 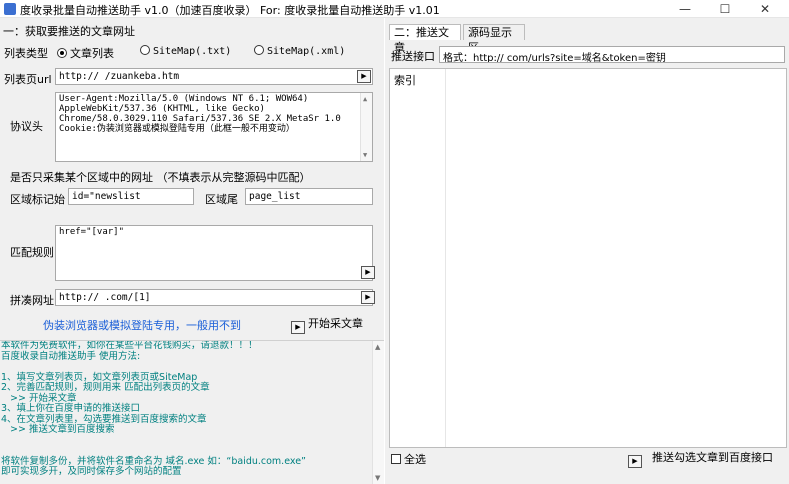 I want to click on protocol-scrollbar: ▲ ▼, so click(x=366, y=127).